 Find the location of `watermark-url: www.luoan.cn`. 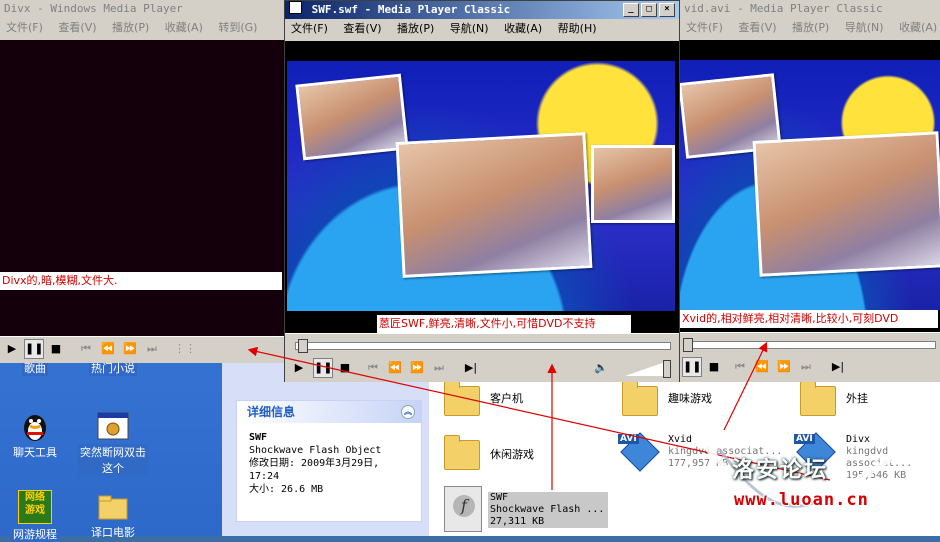

watermark-url: www.luoan.cn is located at coordinates (801, 500).